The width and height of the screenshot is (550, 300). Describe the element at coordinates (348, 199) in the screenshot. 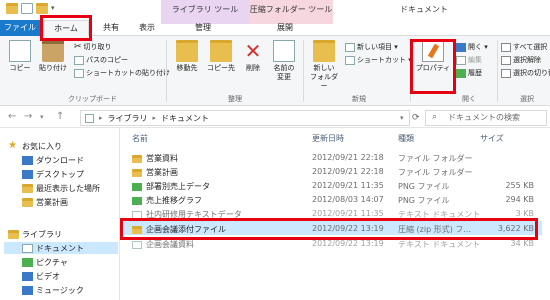

I see `file-date: 2012/08/03 14:07` at that location.